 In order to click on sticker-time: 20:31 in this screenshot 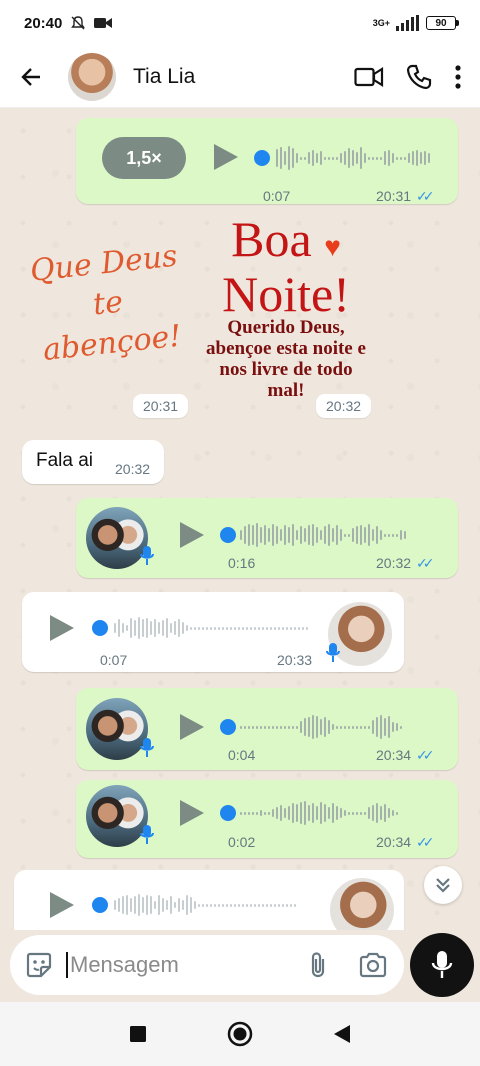, I will do `click(161, 406)`.